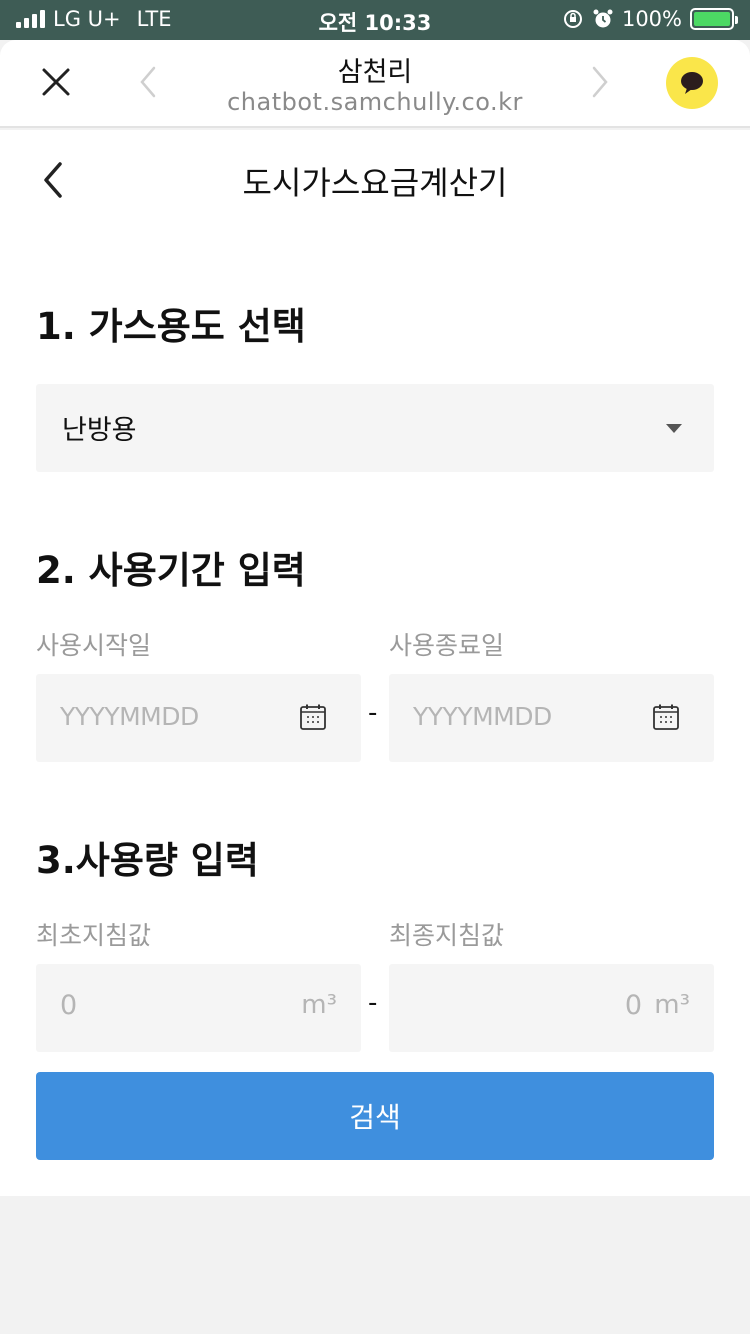 This screenshot has width=750, height=1334. I want to click on rotation-lock-icon, so click(572, 19).